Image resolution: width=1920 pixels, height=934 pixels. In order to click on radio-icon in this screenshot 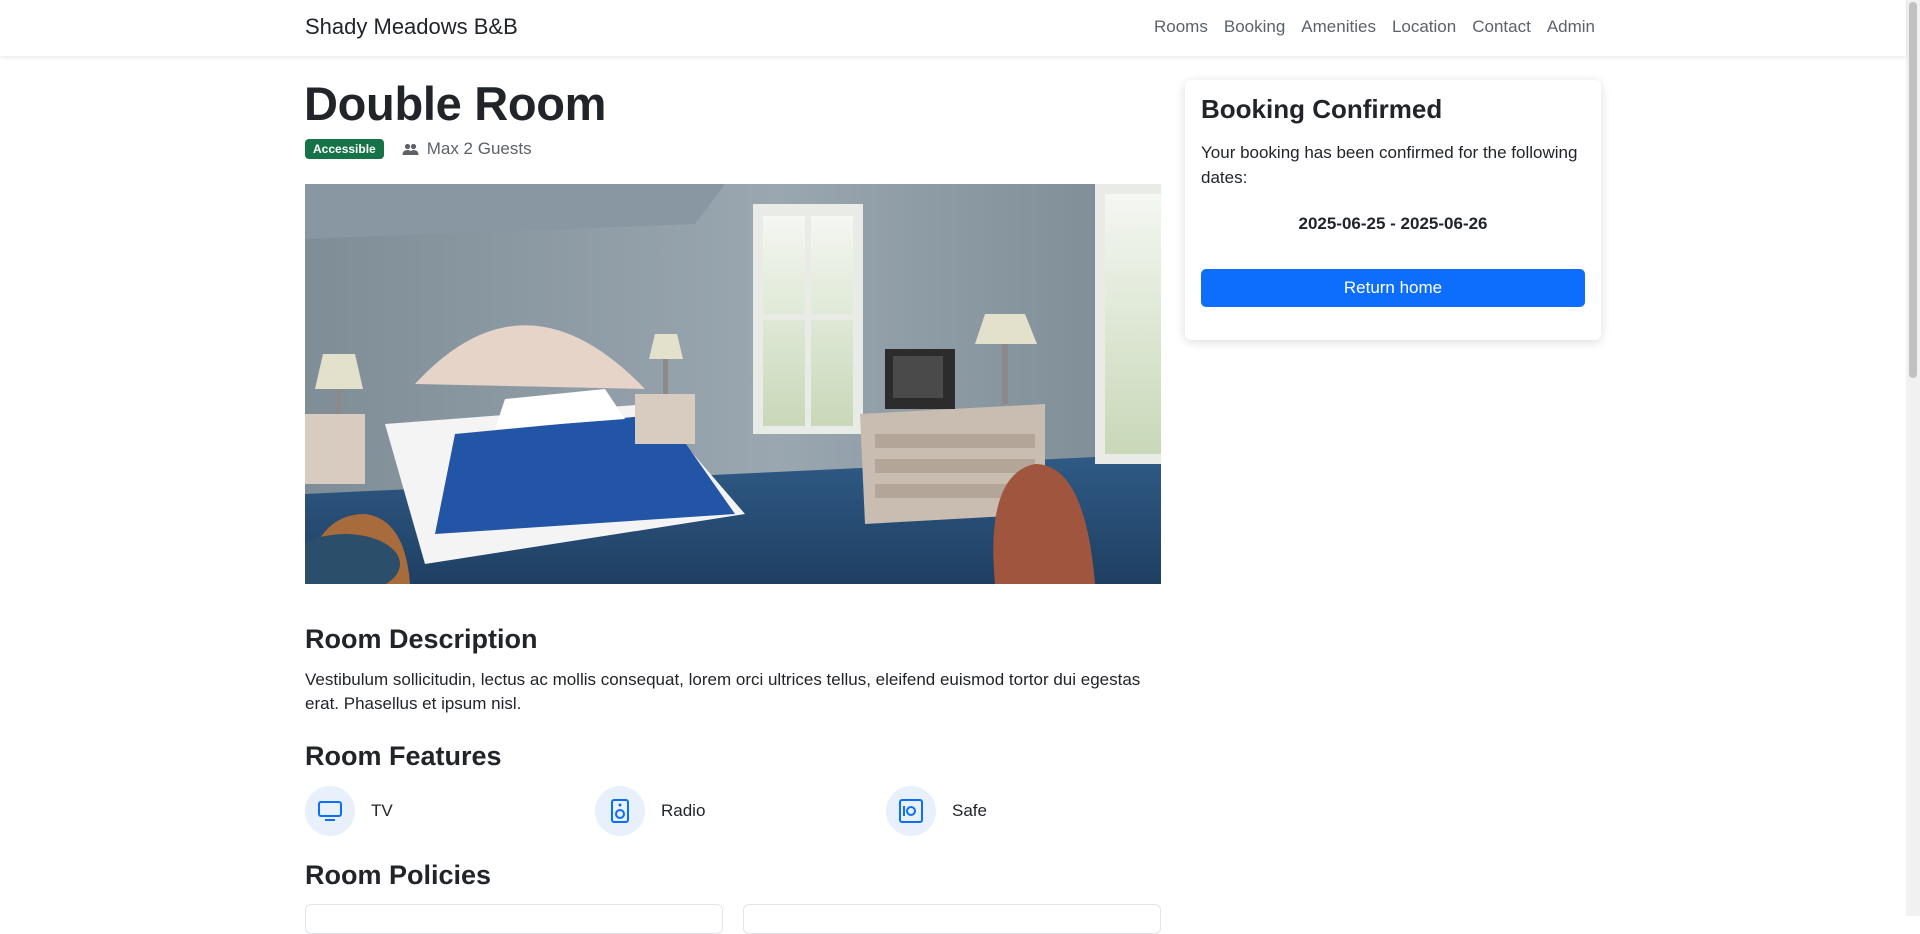, I will do `click(620, 811)`.